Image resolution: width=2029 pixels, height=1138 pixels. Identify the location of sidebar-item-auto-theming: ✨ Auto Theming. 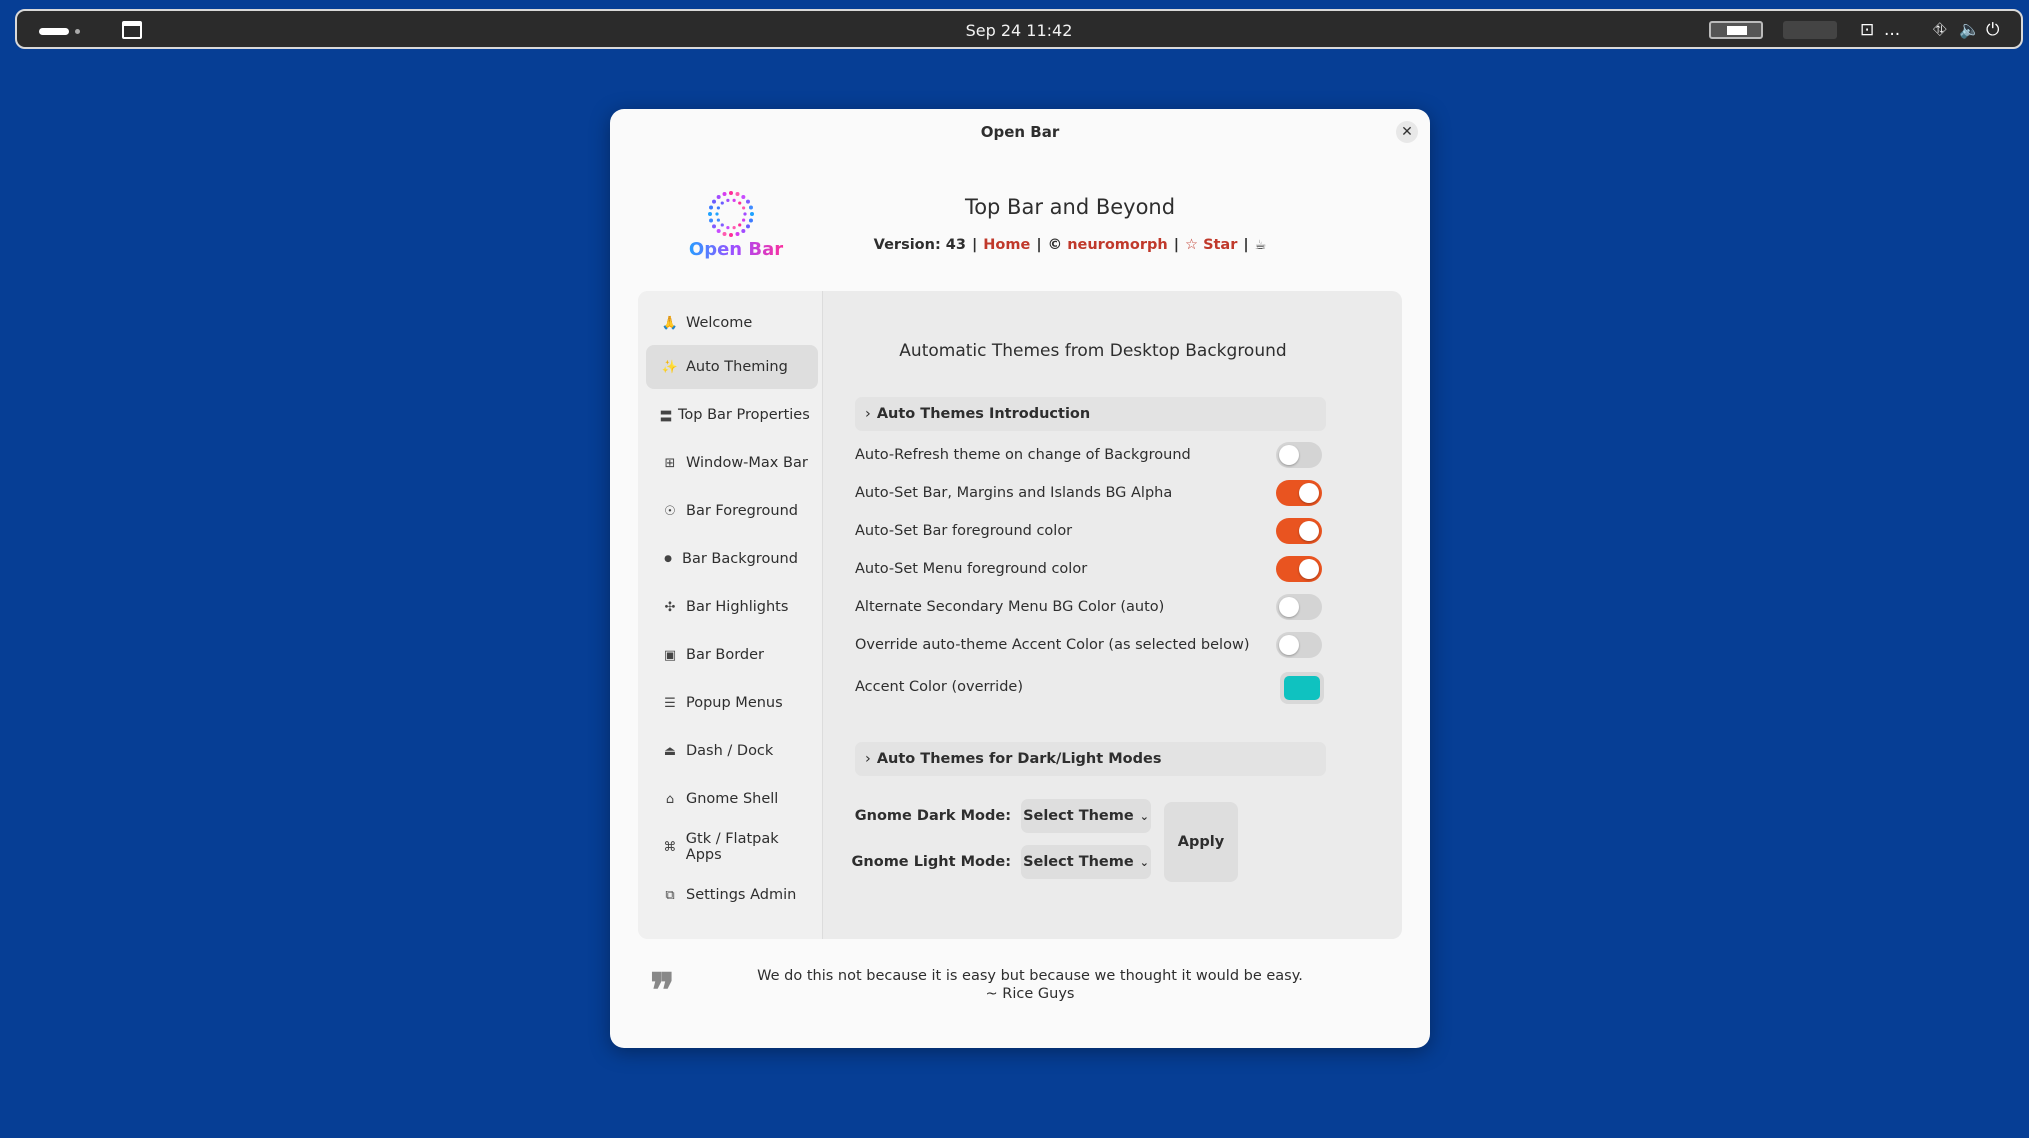
(732, 367).